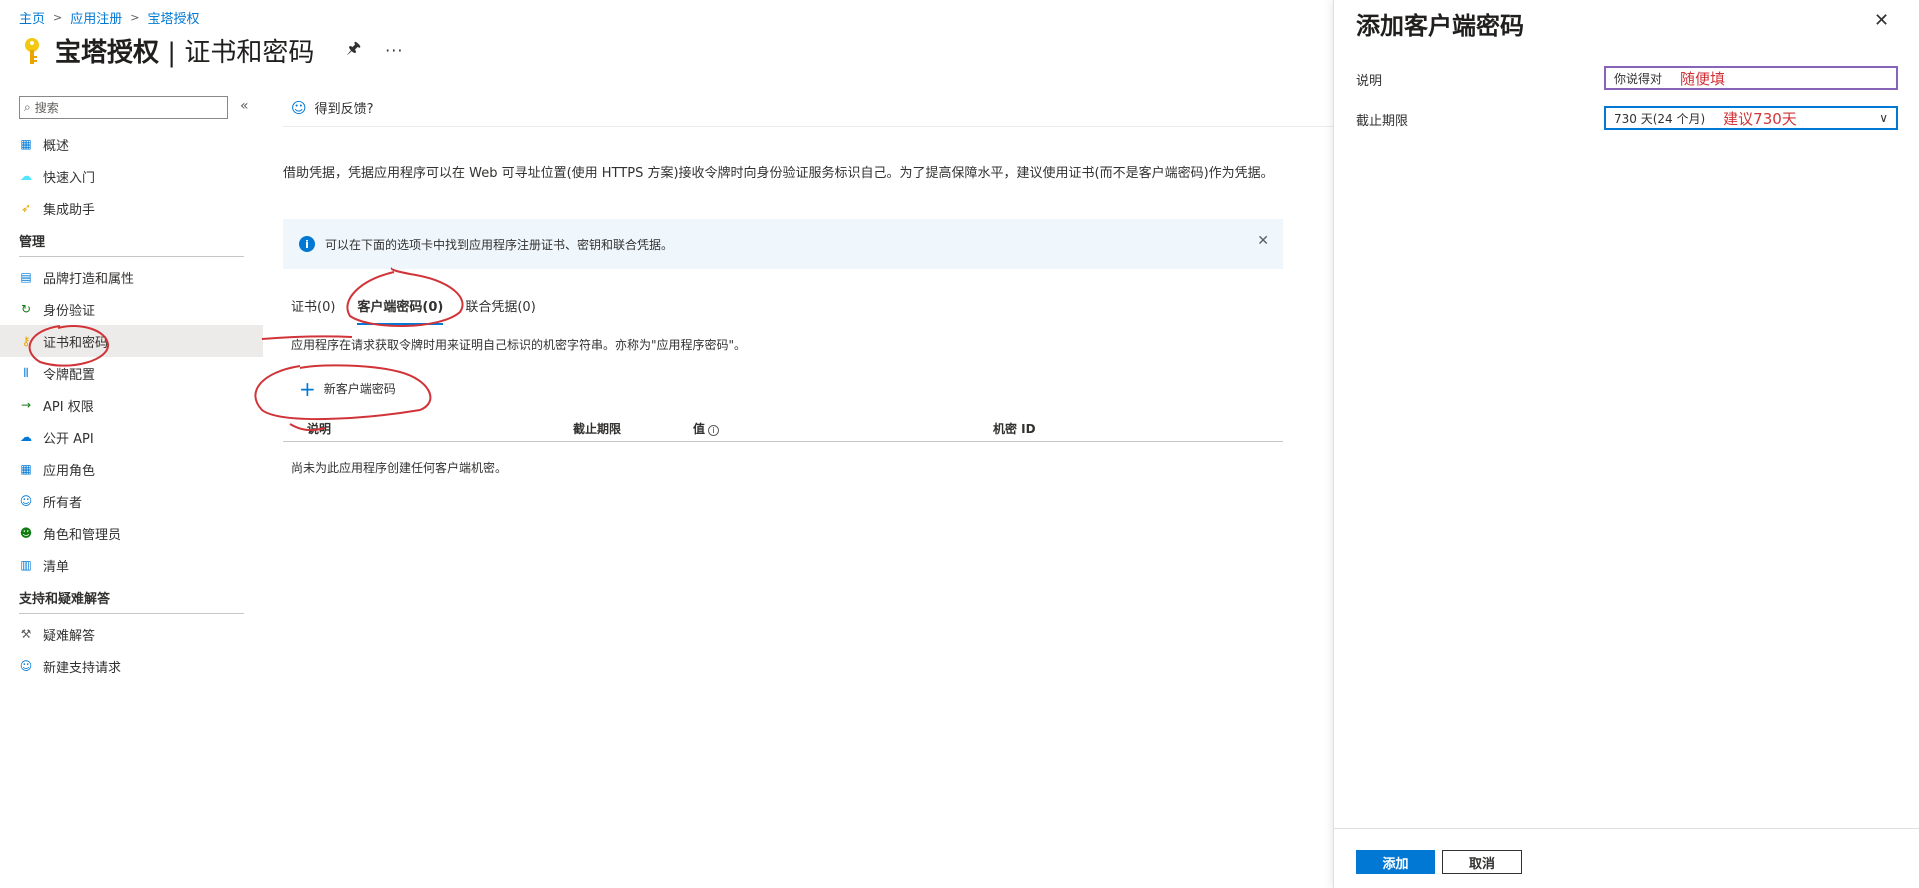  Describe the element at coordinates (244, 106) in the screenshot. I see `collapse-sidebar-icon: «` at that location.